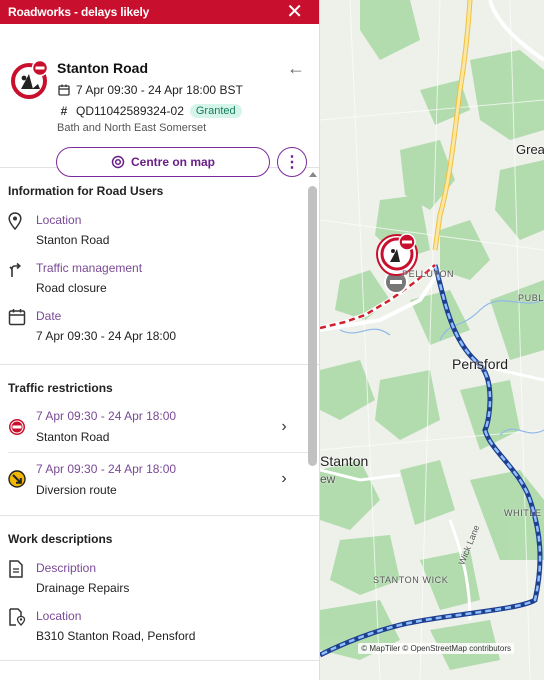  I want to click on roadworks-sign-icon, so click(30, 79).